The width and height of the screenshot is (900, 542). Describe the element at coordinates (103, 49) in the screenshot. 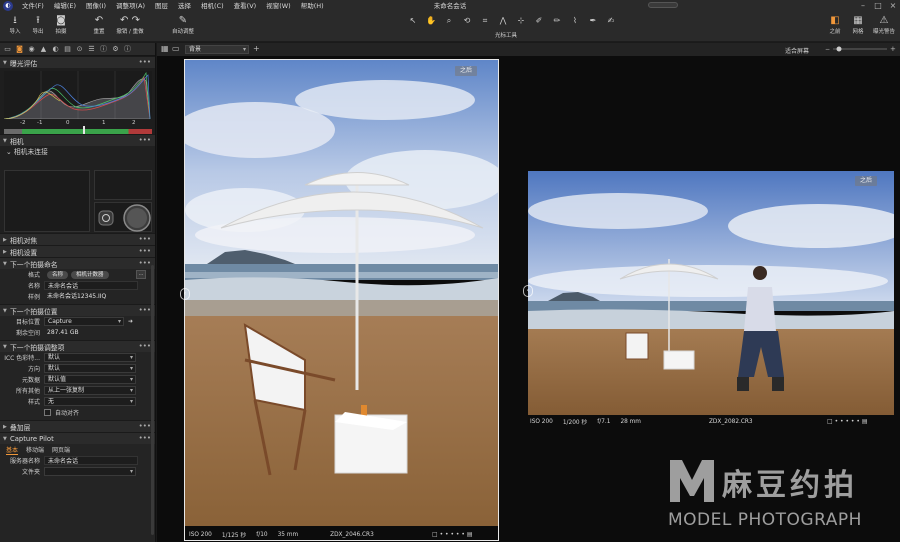

I see `metadata-tab-icon: ⓘ` at that location.